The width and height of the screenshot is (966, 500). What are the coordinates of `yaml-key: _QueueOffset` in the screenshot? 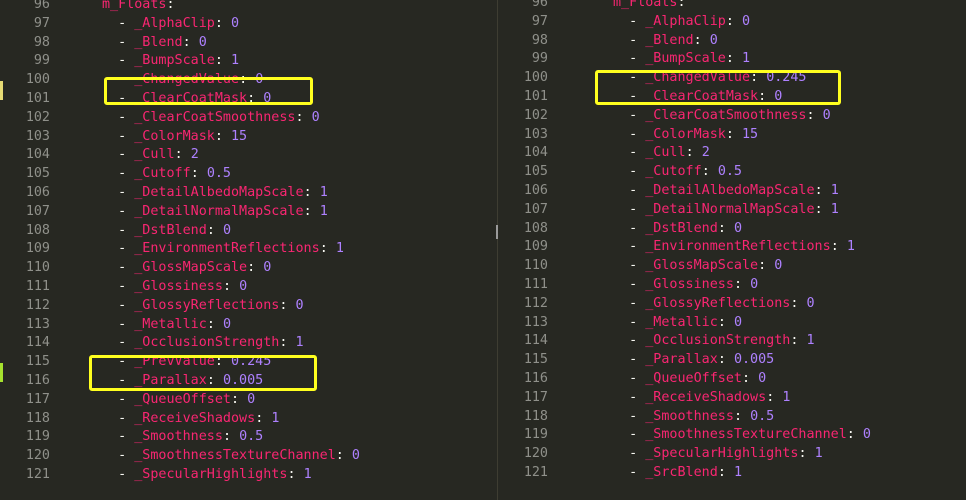 It's located at (182, 399).